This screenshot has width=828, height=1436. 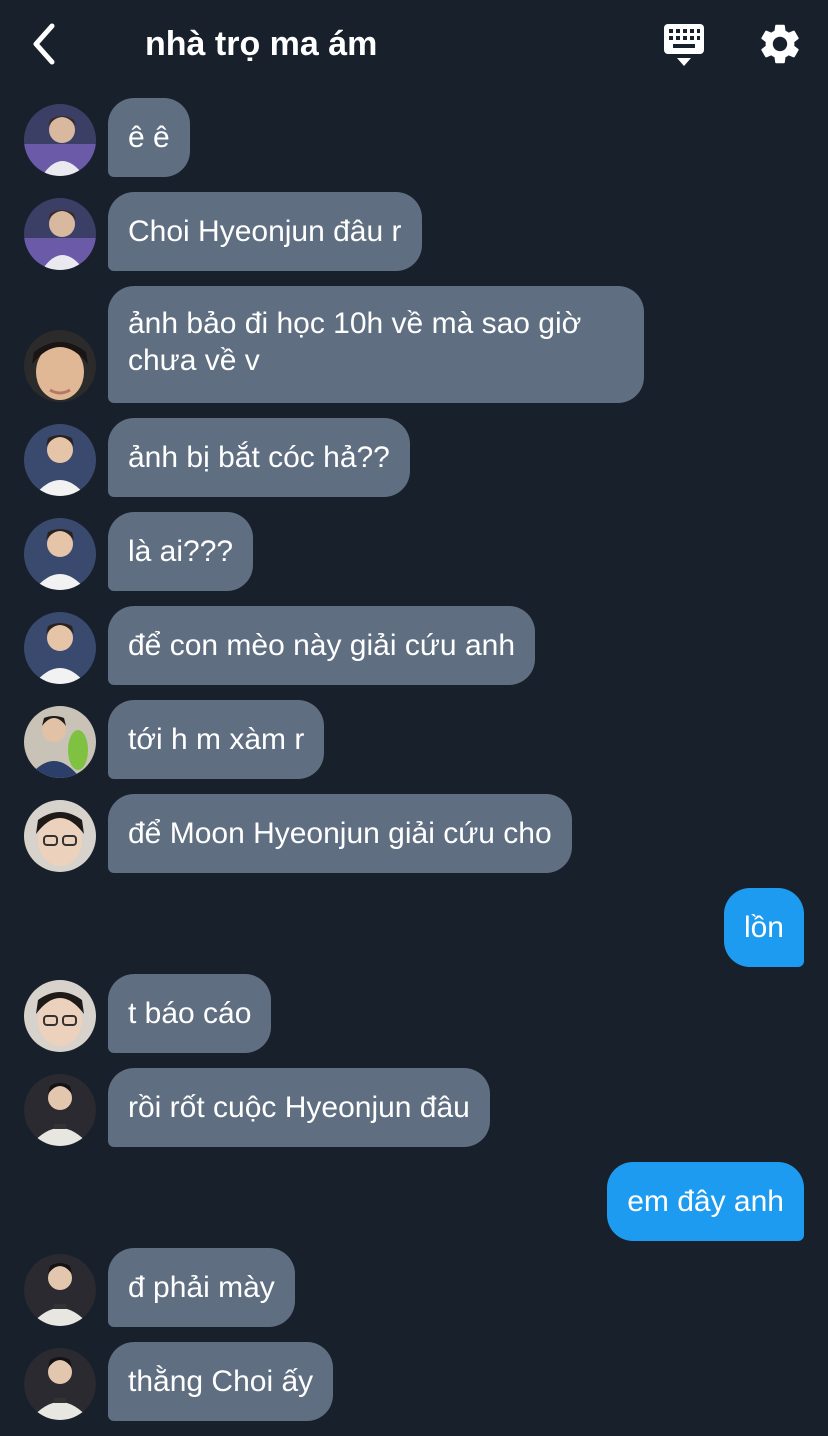 I want to click on keyboard-icon, so click(x=684, y=45).